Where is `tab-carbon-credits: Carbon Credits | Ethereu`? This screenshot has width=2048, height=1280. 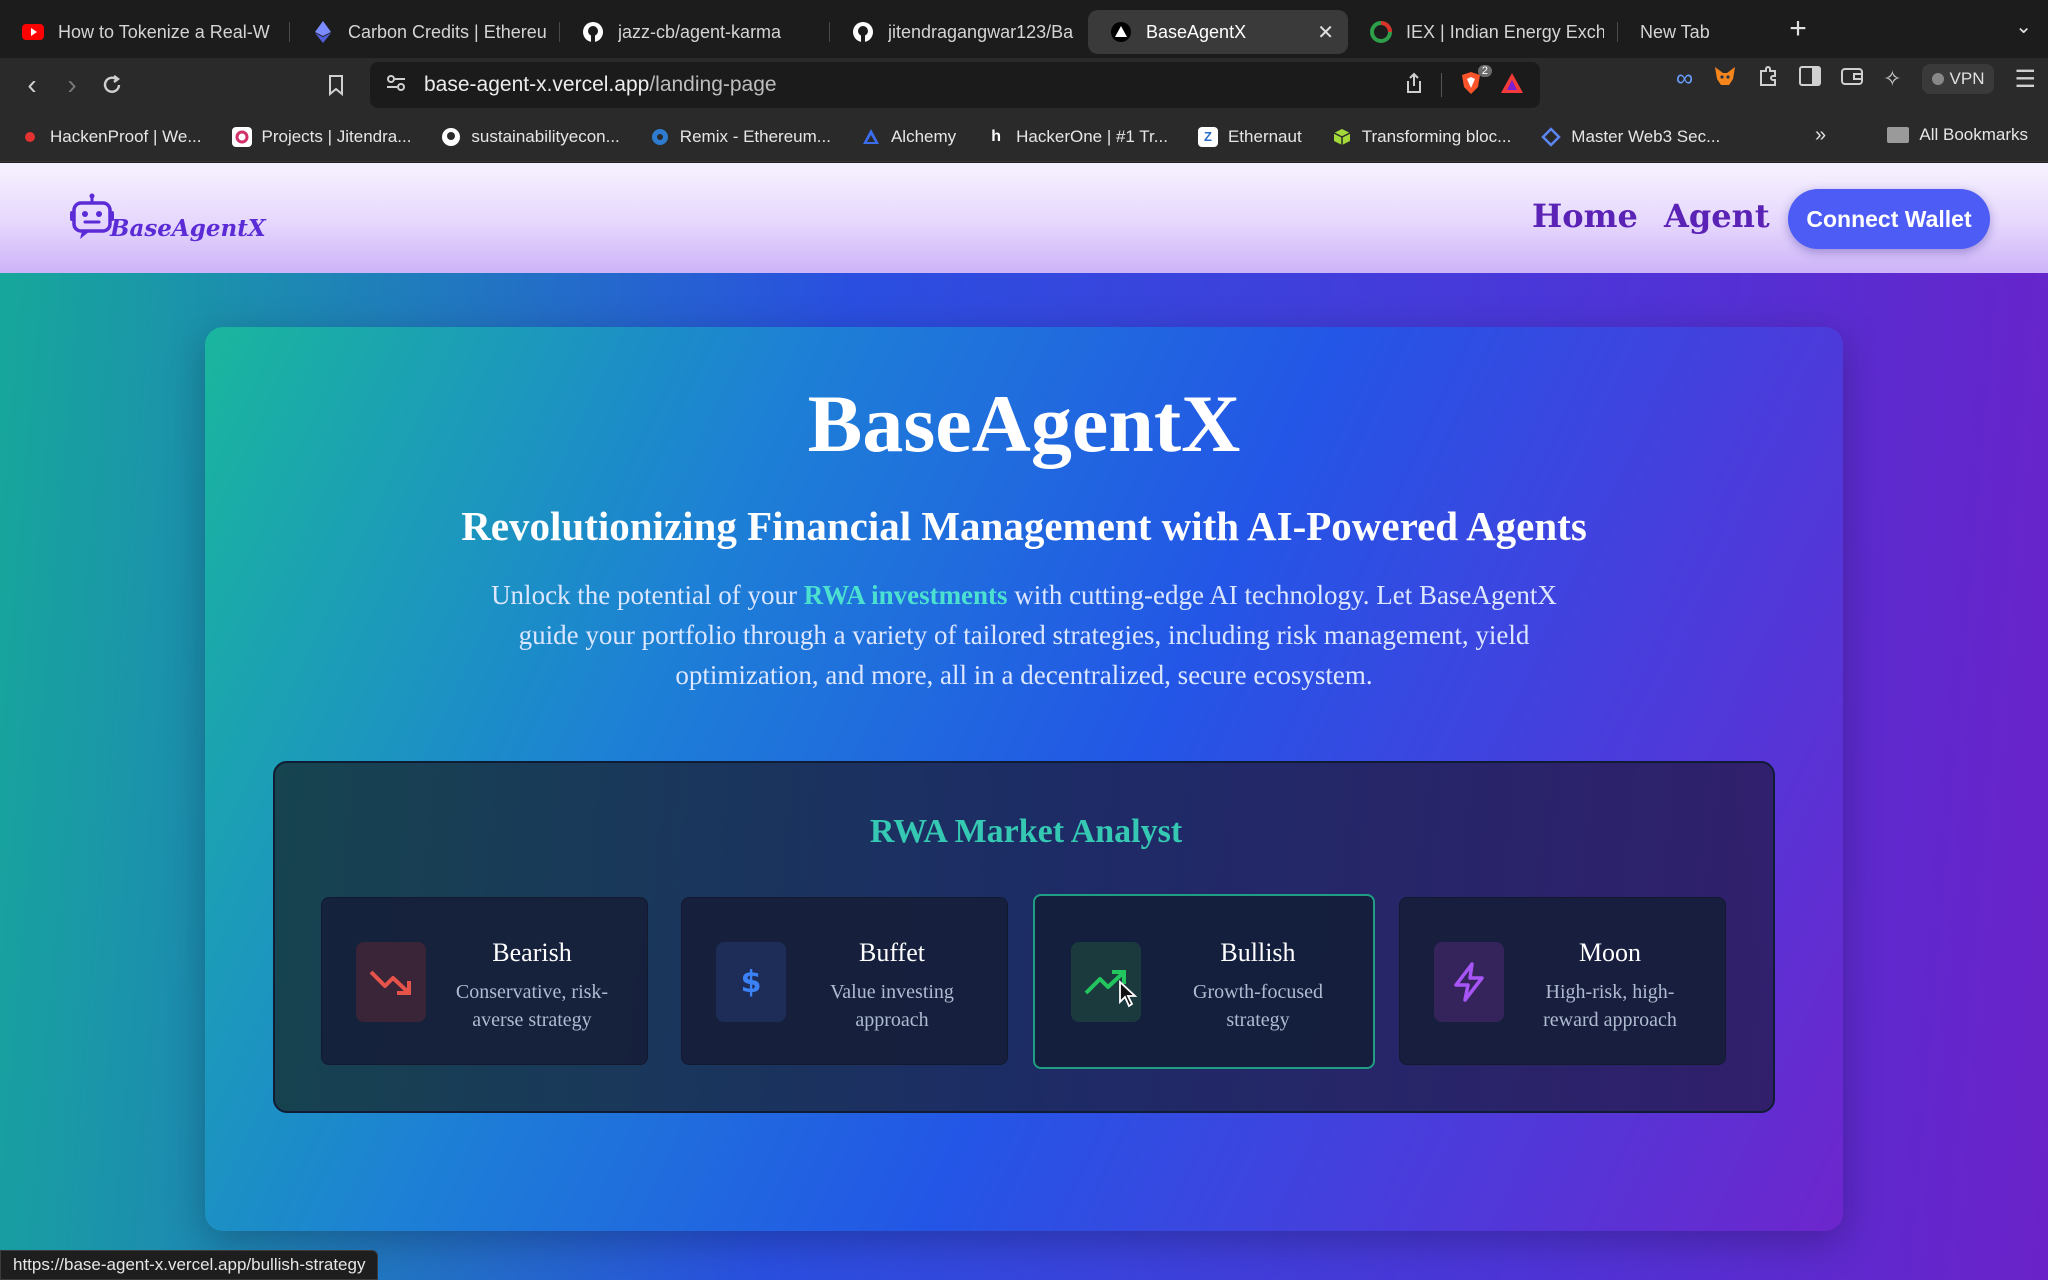 tab-carbon-credits: Carbon Credits | Ethereu is located at coordinates (425, 32).